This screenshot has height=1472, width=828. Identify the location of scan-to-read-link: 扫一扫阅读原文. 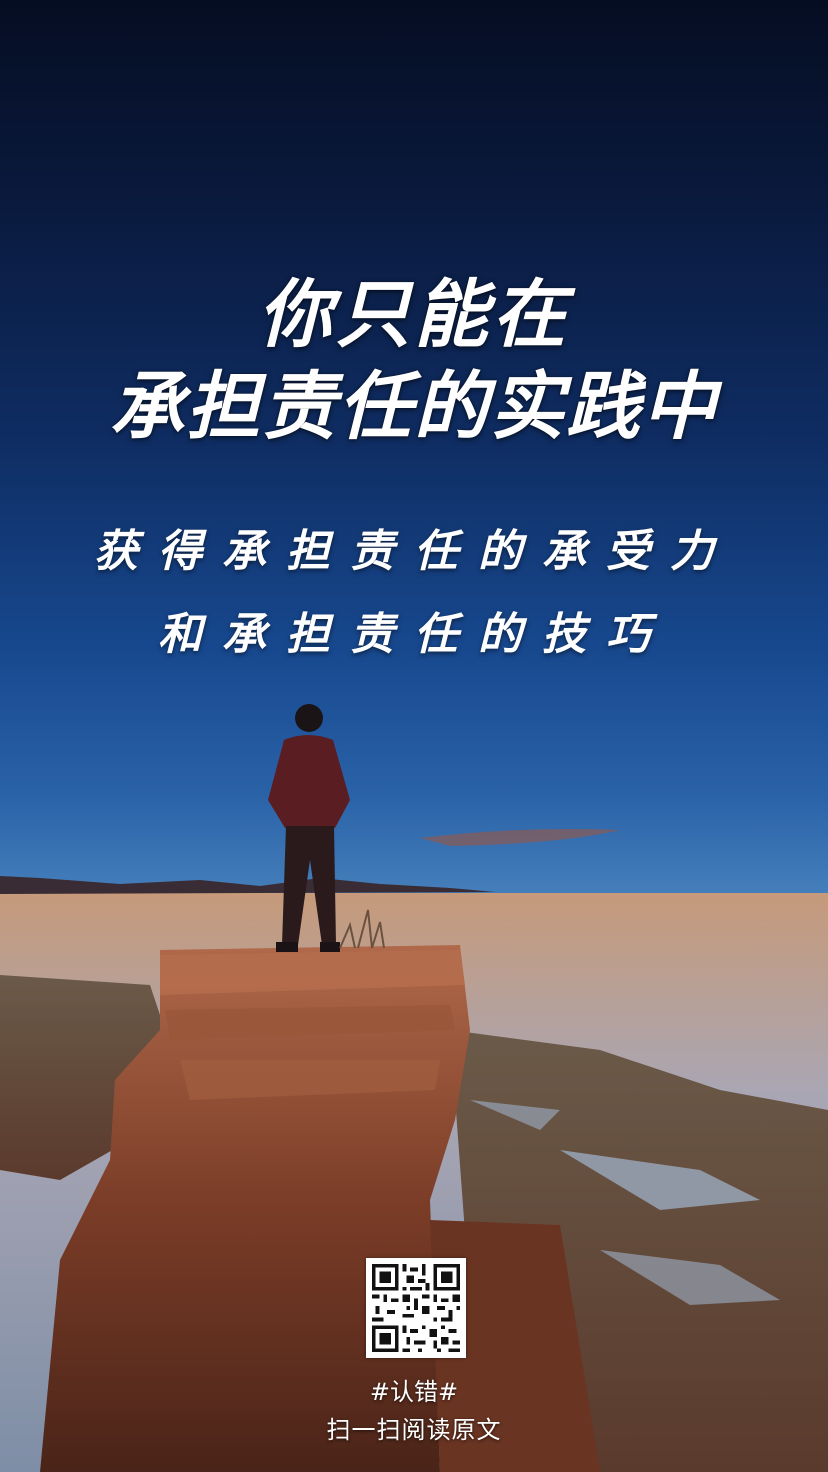
(414, 1427).